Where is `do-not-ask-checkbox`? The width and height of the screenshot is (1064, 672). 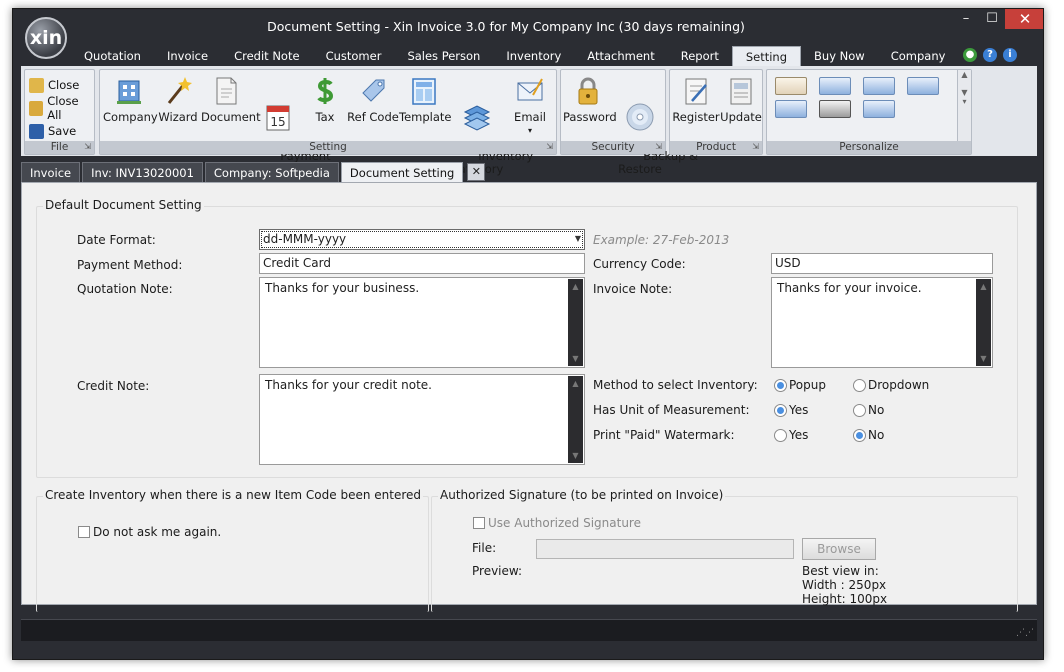
do-not-ask-checkbox is located at coordinates (84, 532).